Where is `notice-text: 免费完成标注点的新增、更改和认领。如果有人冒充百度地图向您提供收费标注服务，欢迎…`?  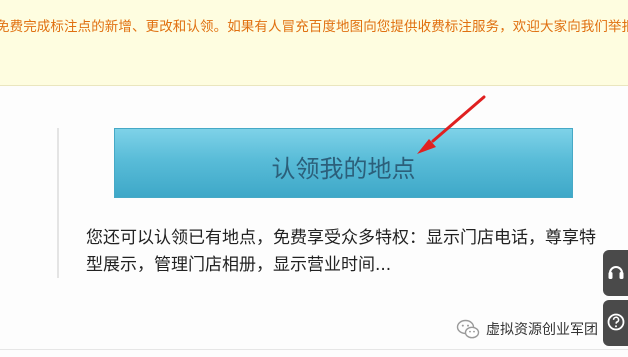 notice-text: 免费完成标注点的新增、更改和认领。如果有人冒充百度地图向您提供收费标注服务，欢迎… is located at coordinates (314, 27).